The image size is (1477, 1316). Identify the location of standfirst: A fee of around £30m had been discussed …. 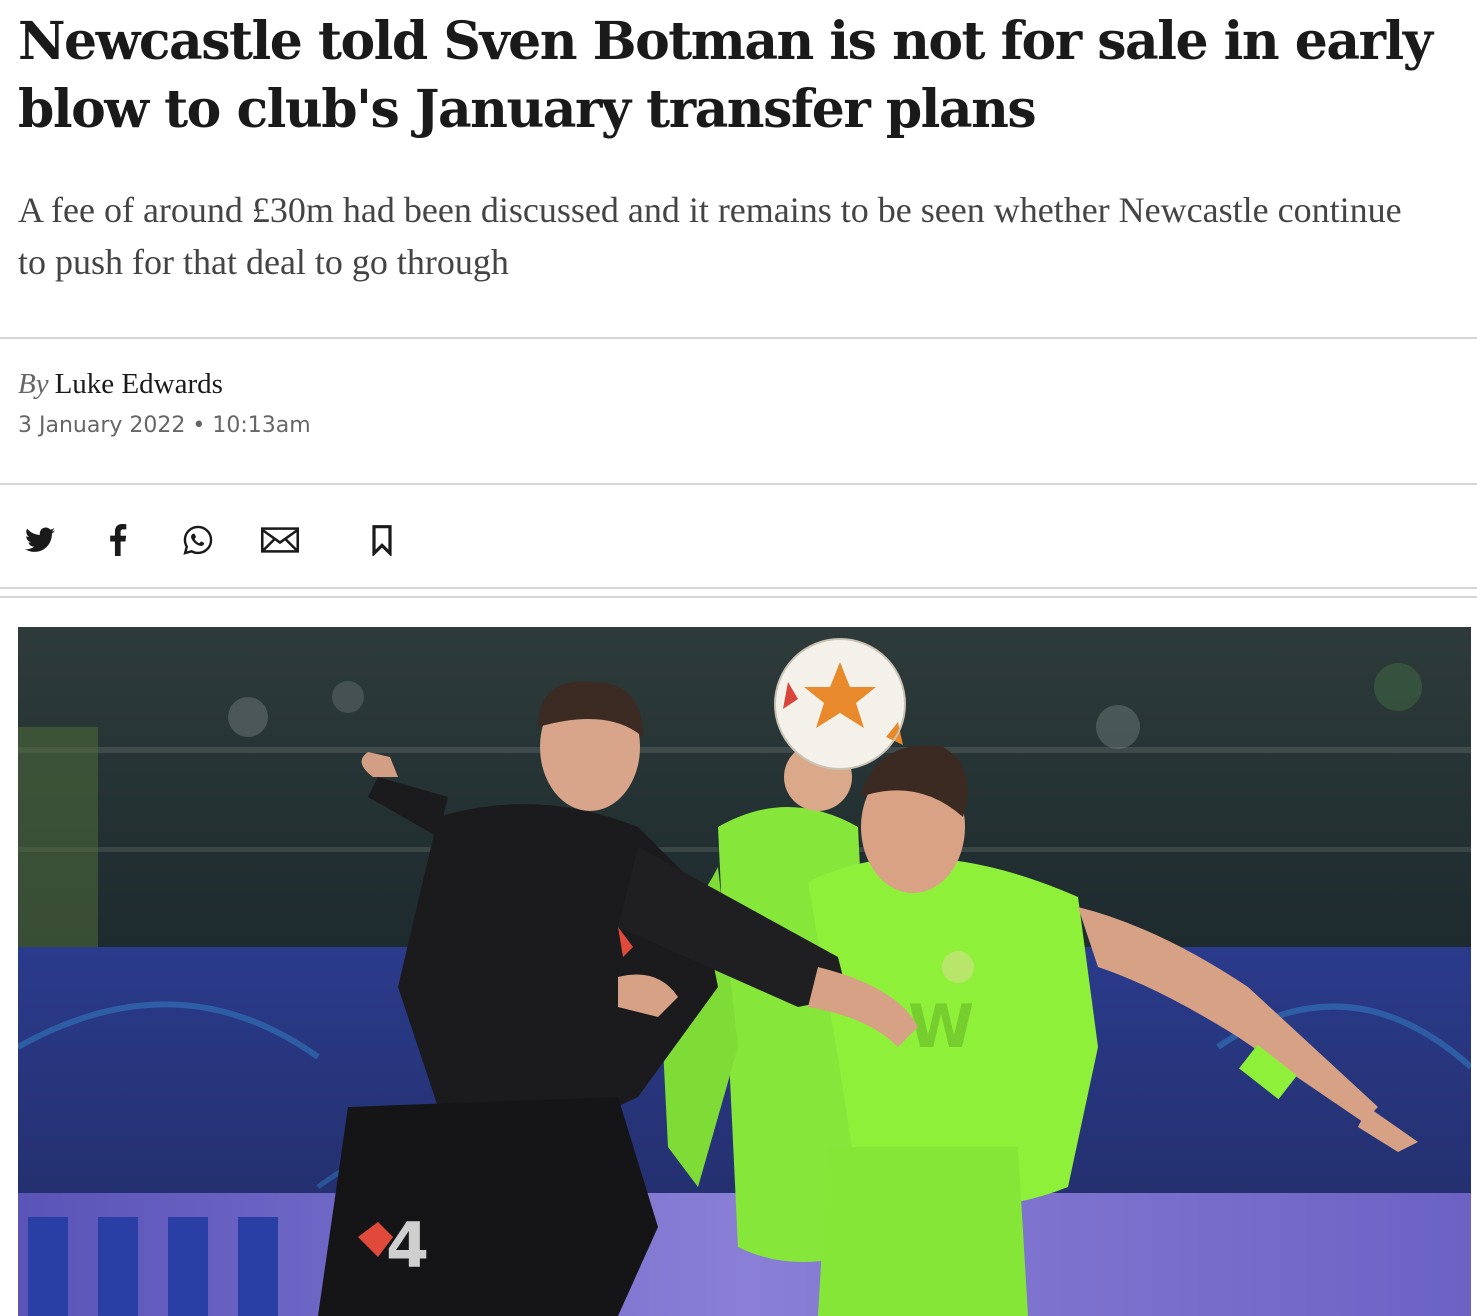
(710, 236).